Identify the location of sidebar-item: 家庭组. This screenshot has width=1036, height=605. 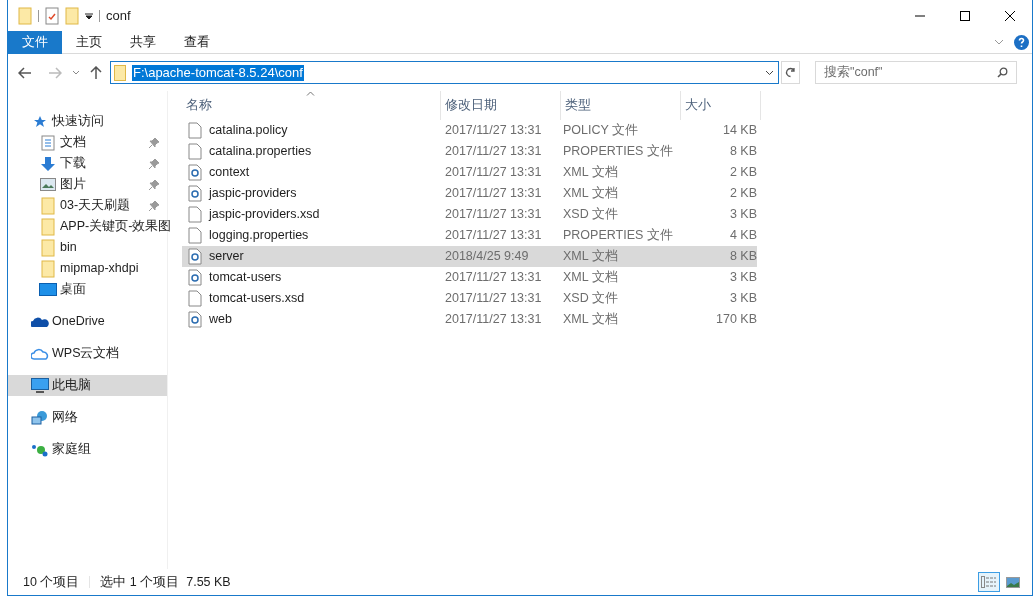
(87, 449).